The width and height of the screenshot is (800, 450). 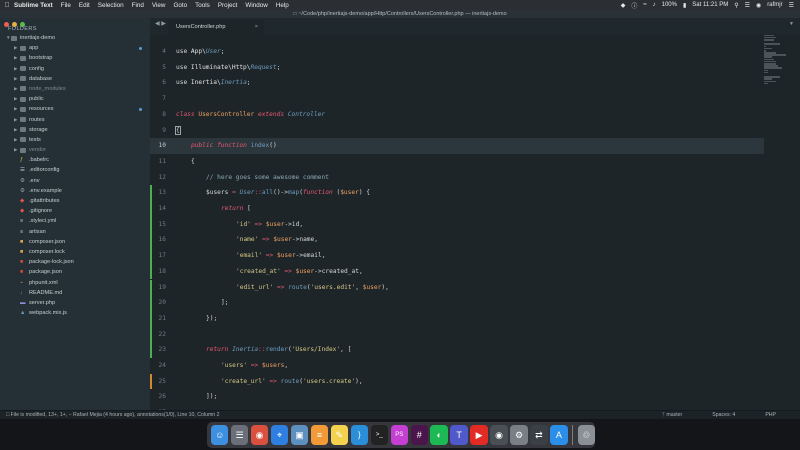 What do you see at coordinates (256, 27) in the screenshot?
I see `close-icon: ×` at bounding box center [256, 27].